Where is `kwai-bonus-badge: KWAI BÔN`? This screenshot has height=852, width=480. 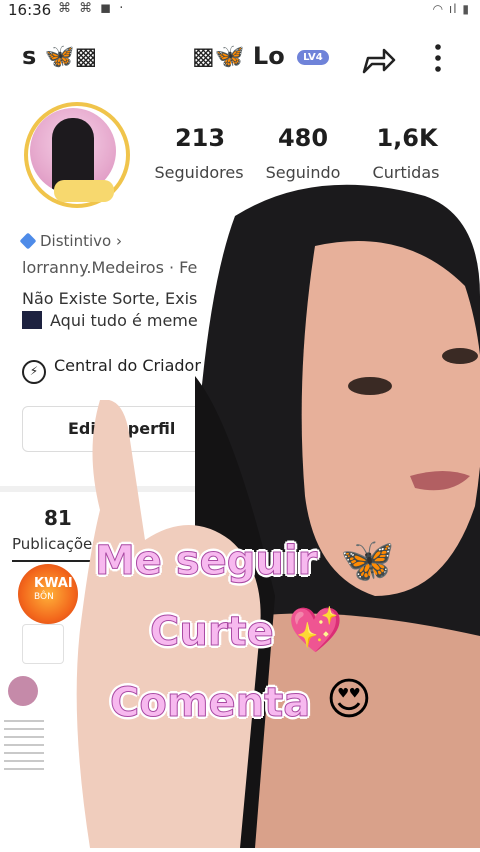 kwai-bonus-badge: KWAI BÔN is located at coordinates (48, 594).